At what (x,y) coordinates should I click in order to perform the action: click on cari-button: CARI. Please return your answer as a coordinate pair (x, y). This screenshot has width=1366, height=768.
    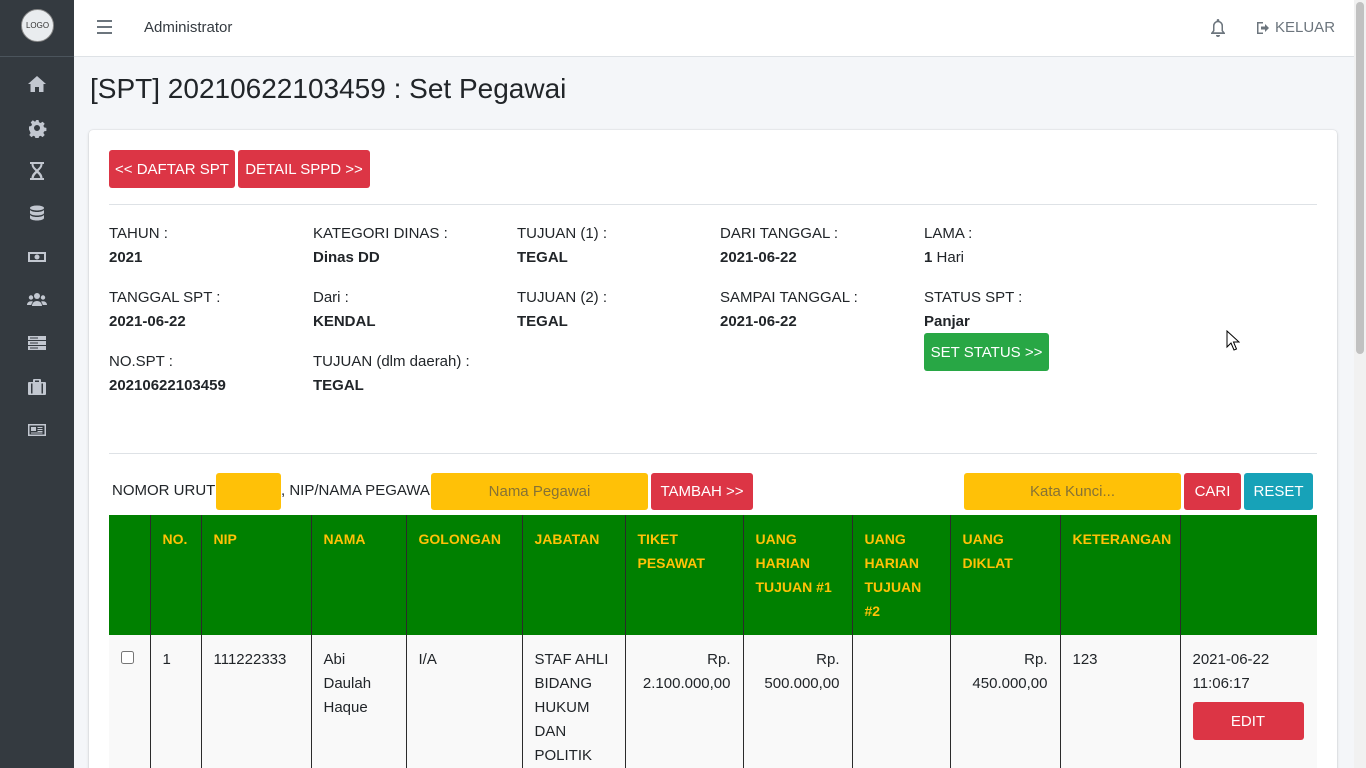
    Looking at the image, I should click on (1212, 491).